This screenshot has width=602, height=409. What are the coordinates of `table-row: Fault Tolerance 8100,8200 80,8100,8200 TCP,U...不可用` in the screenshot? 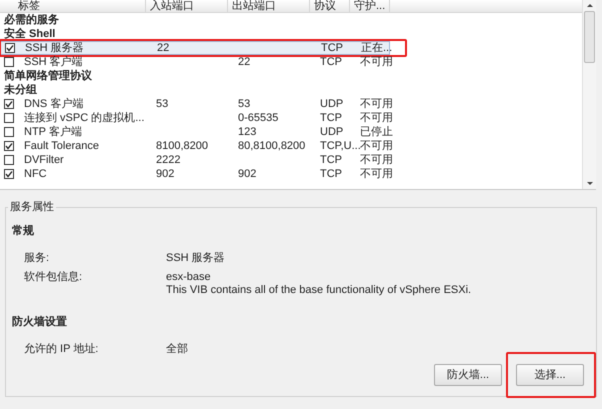 It's located at (195, 146).